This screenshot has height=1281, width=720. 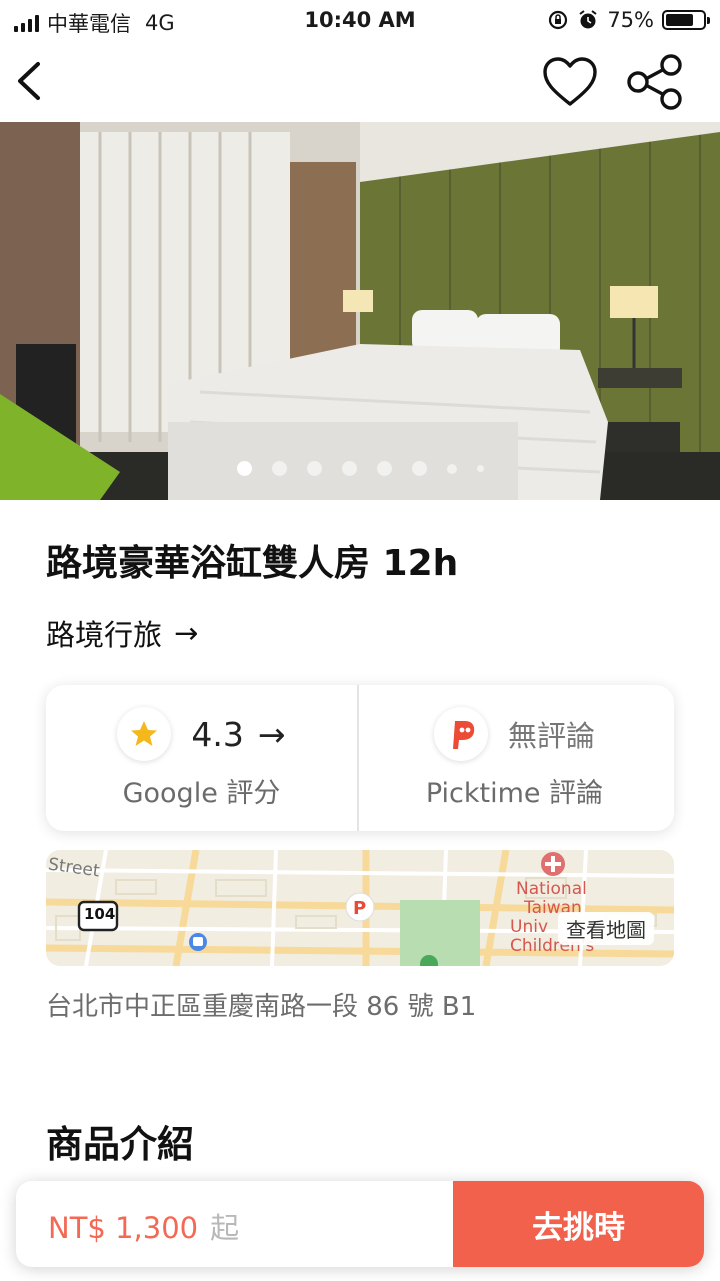 I want to click on rating-card: 4.3 → Google 評分 無評論 Picktime 評論, so click(x=360, y=758).